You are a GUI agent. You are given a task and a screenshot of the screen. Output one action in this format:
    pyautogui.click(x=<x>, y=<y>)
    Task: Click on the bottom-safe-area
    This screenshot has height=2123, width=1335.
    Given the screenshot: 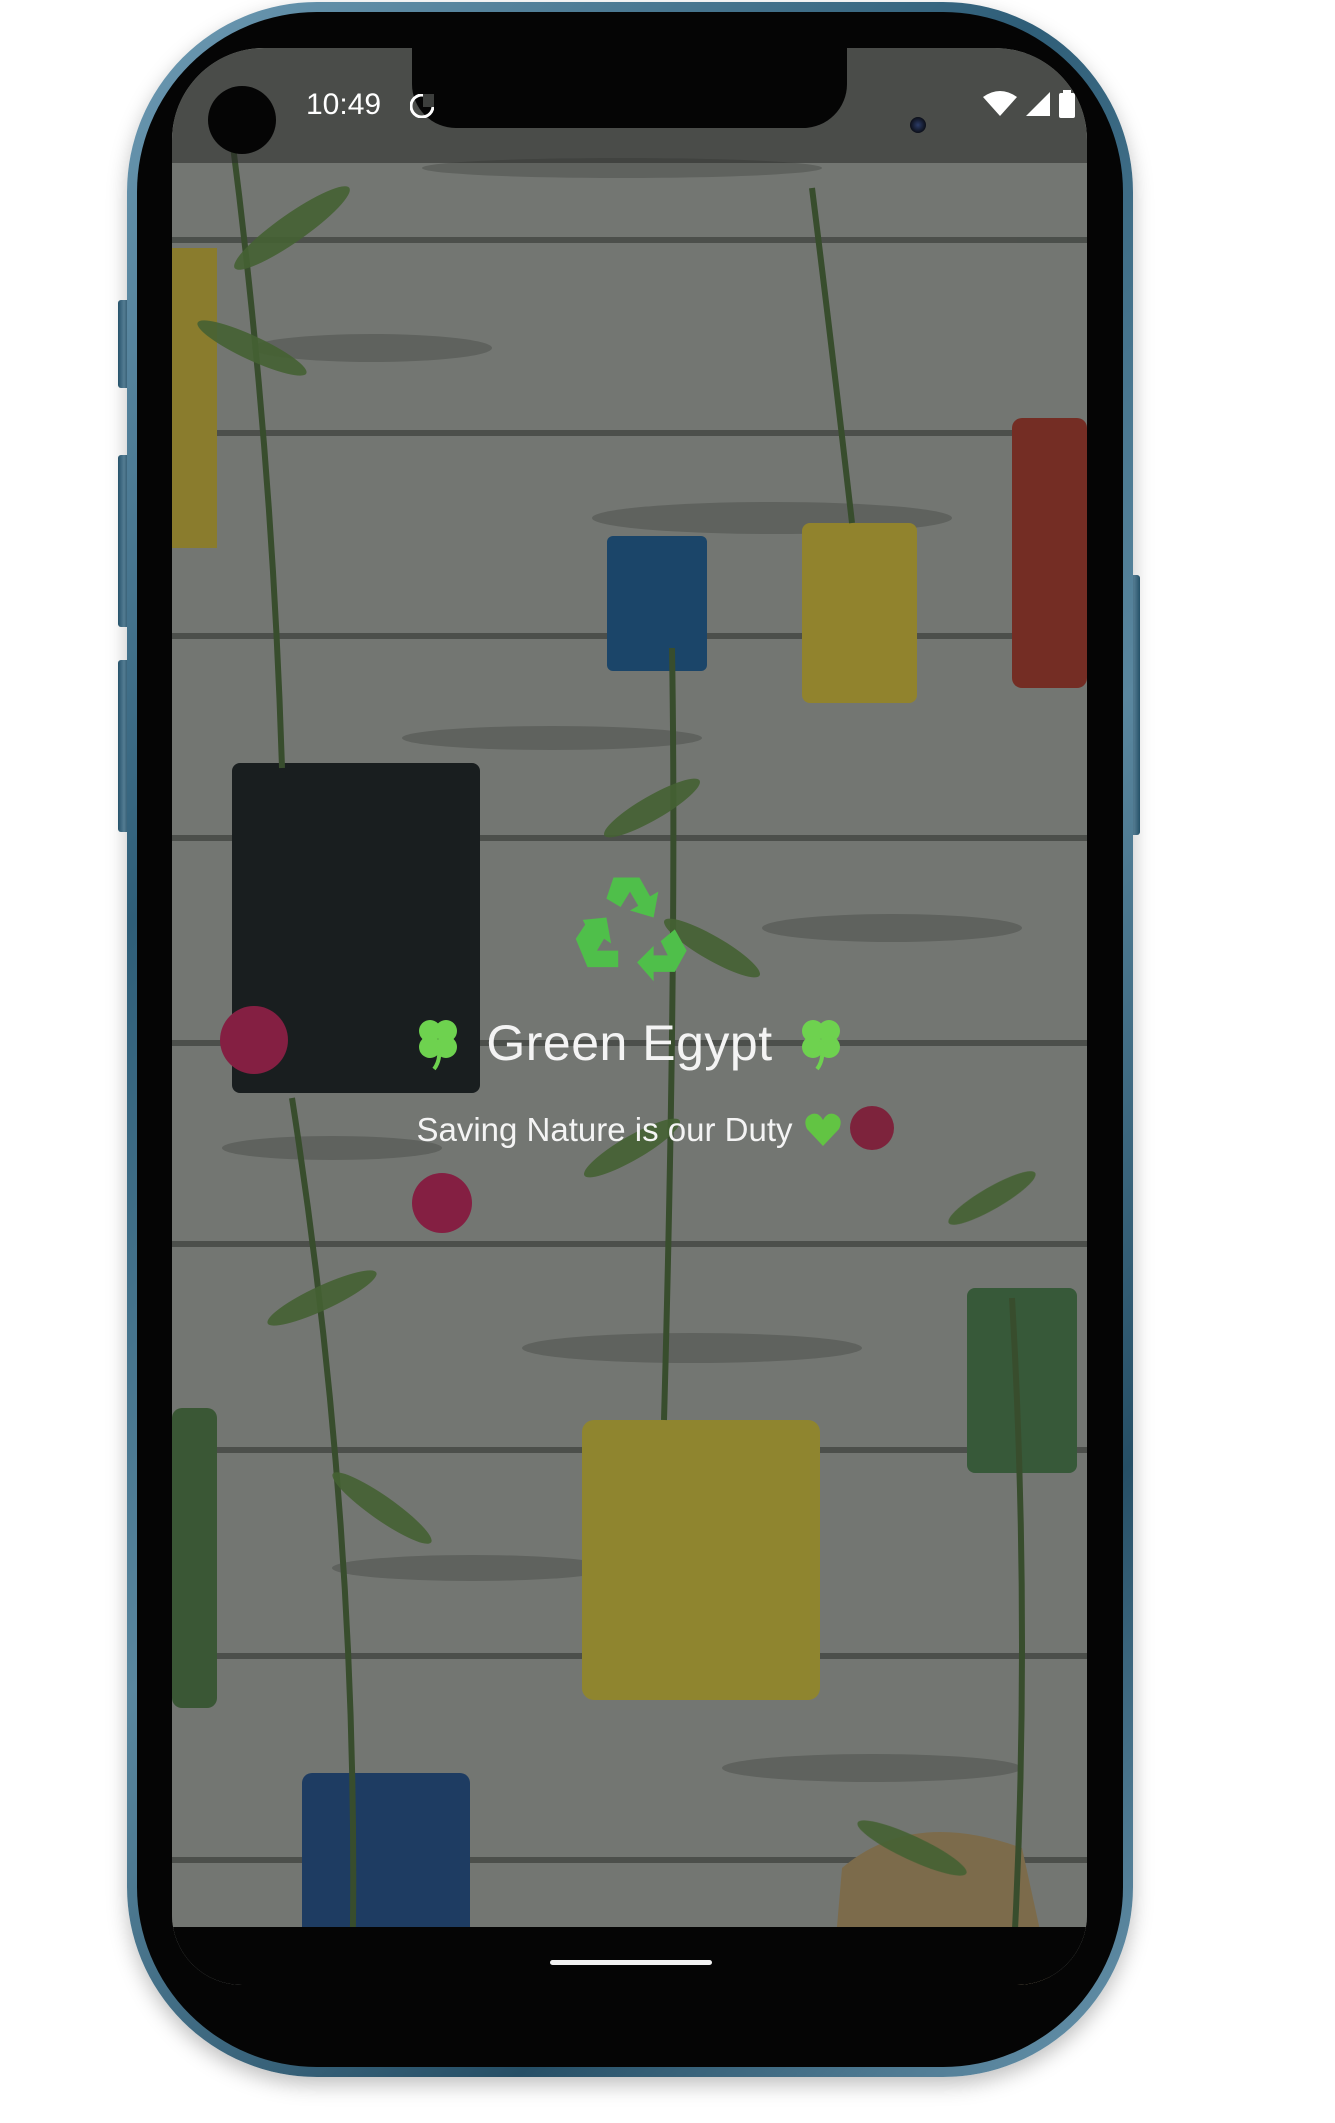 What is the action you would take?
    pyautogui.click(x=629, y=1956)
    